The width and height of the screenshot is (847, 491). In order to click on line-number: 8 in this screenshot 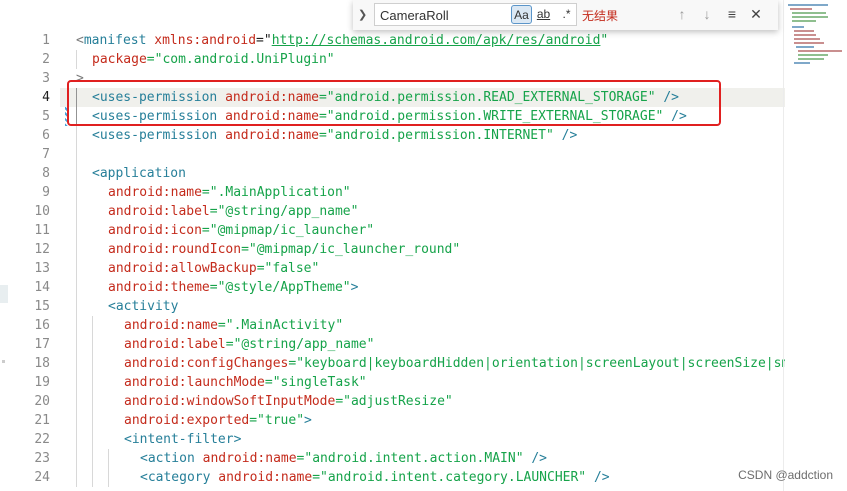, I will do `click(46, 173)`.